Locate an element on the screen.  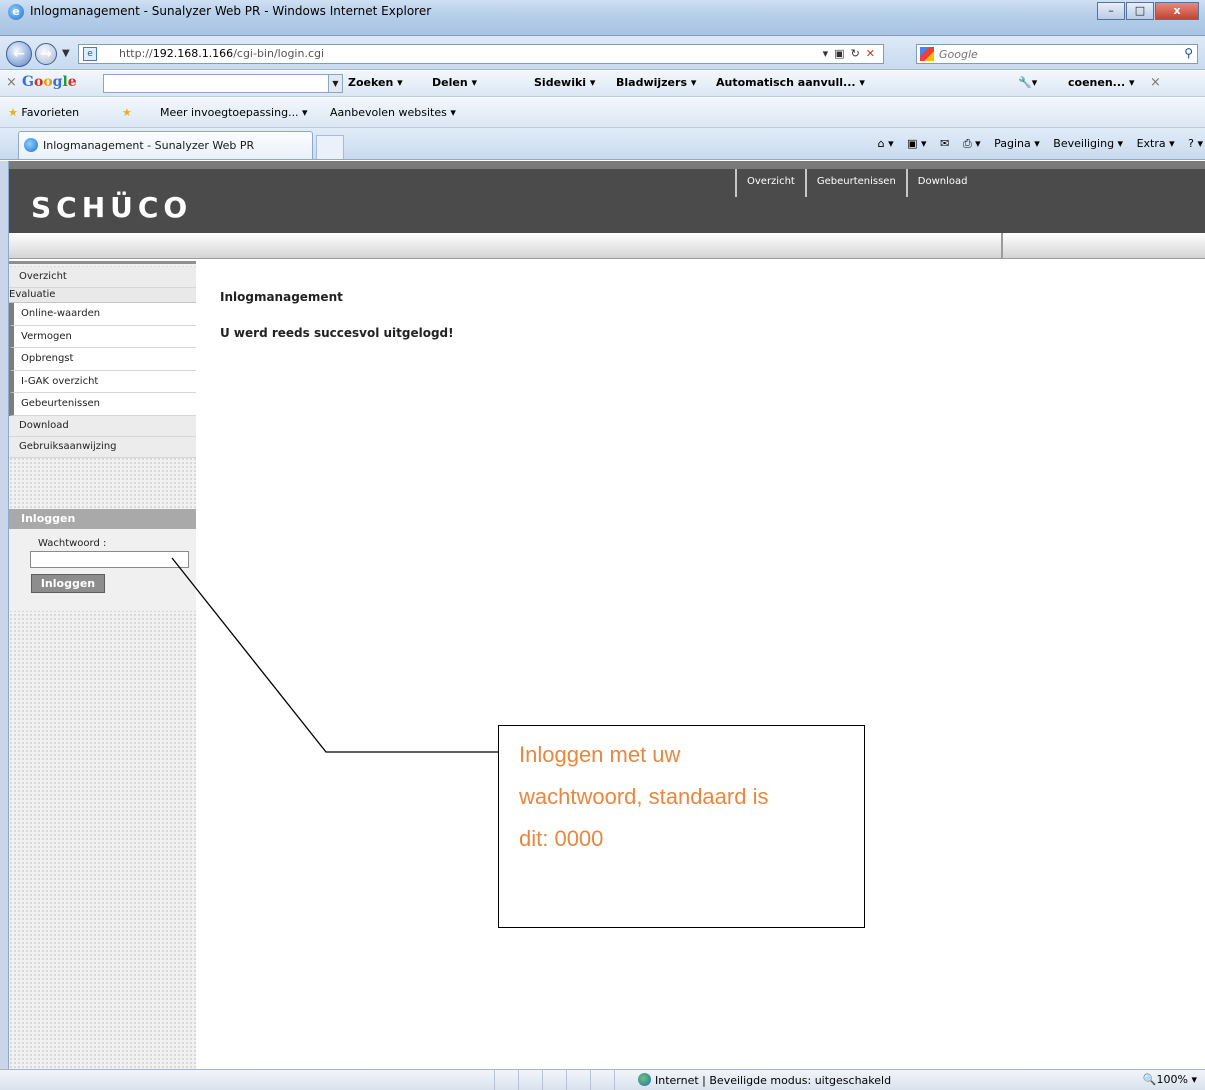
zoom-level: 🔍100% ▾ is located at coordinates (1170, 1079).